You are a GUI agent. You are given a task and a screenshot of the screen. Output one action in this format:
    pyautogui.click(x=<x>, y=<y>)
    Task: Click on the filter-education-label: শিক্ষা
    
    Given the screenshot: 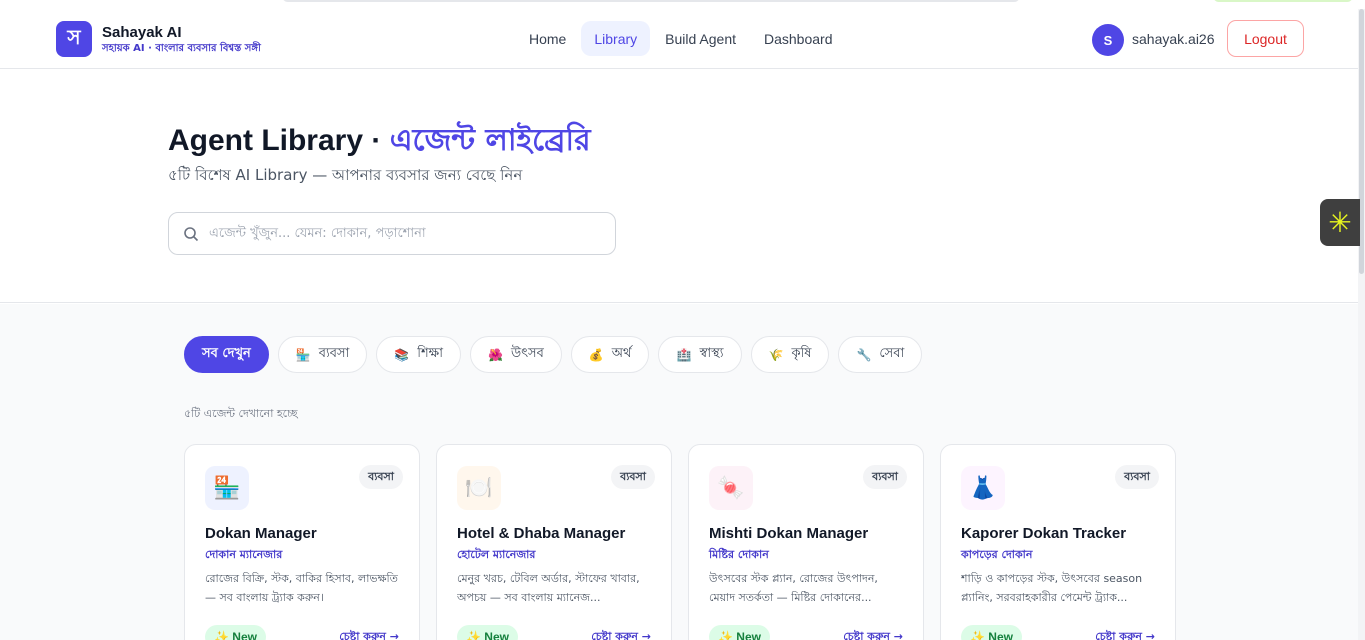 What is the action you would take?
    pyautogui.click(x=430, y=353)
    